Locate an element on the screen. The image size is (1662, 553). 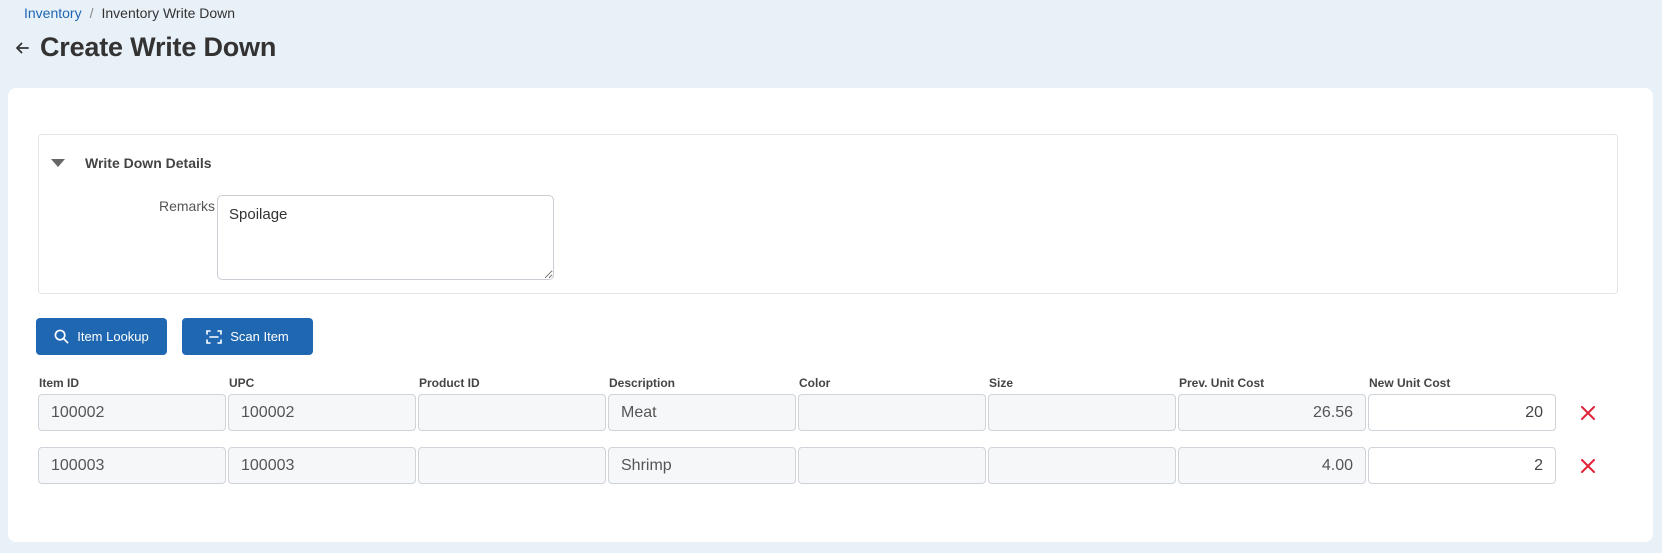
page-title: Create Write Down is located at coordinates (158, 47).